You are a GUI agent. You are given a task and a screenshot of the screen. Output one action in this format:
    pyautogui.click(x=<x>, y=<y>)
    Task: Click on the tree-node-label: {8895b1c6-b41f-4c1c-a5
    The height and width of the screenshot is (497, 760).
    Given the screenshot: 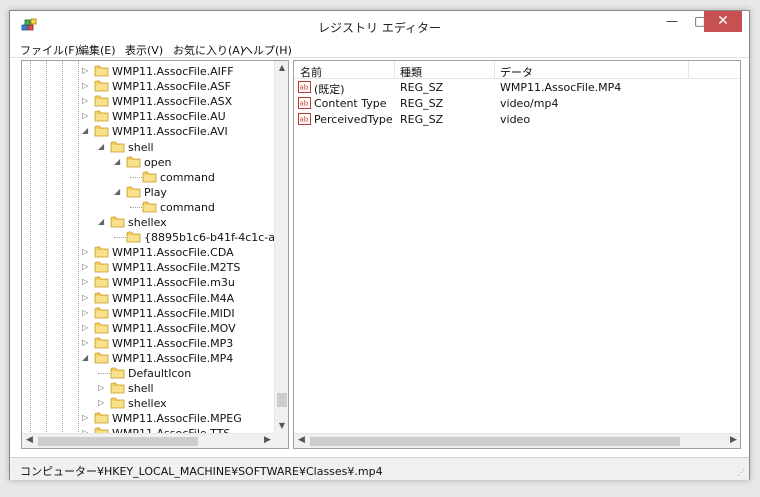 What is the action you would take?
    pyautogui.click(x=209, y=238)
    